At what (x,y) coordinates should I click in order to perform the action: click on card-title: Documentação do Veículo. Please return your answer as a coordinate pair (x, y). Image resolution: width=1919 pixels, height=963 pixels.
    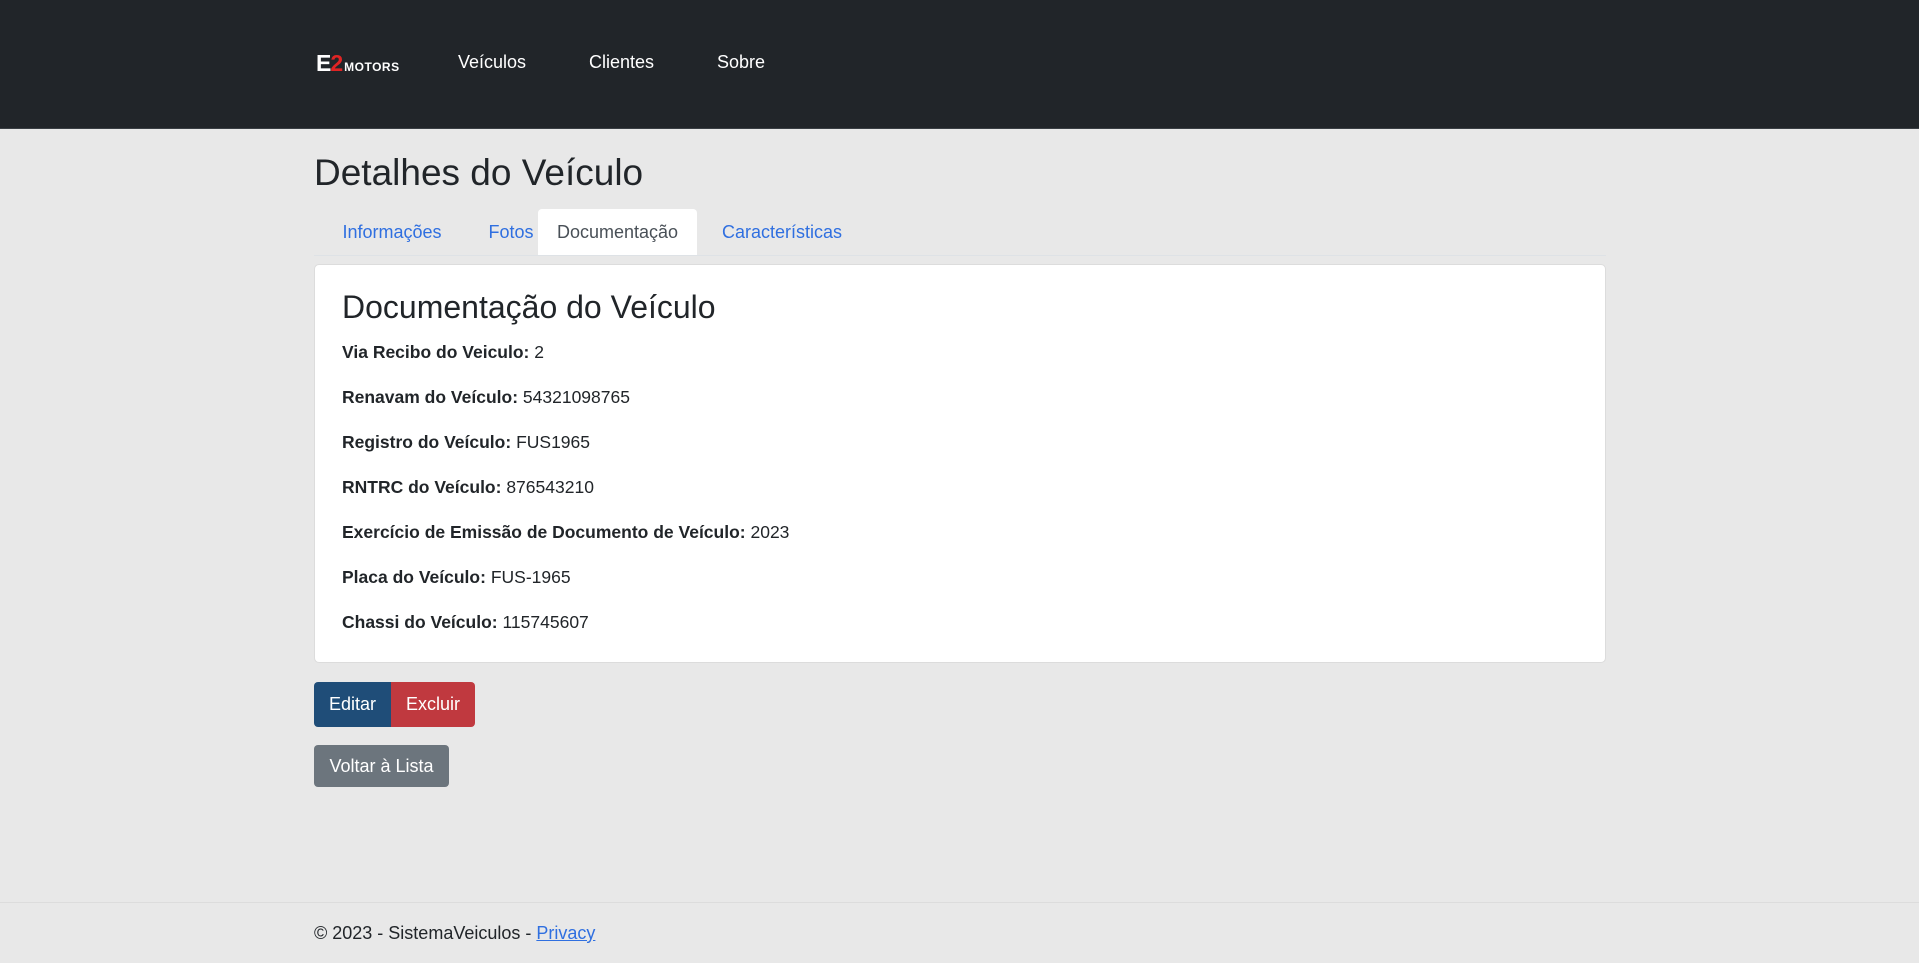
    Looking at the image, I should click on (529, 307).